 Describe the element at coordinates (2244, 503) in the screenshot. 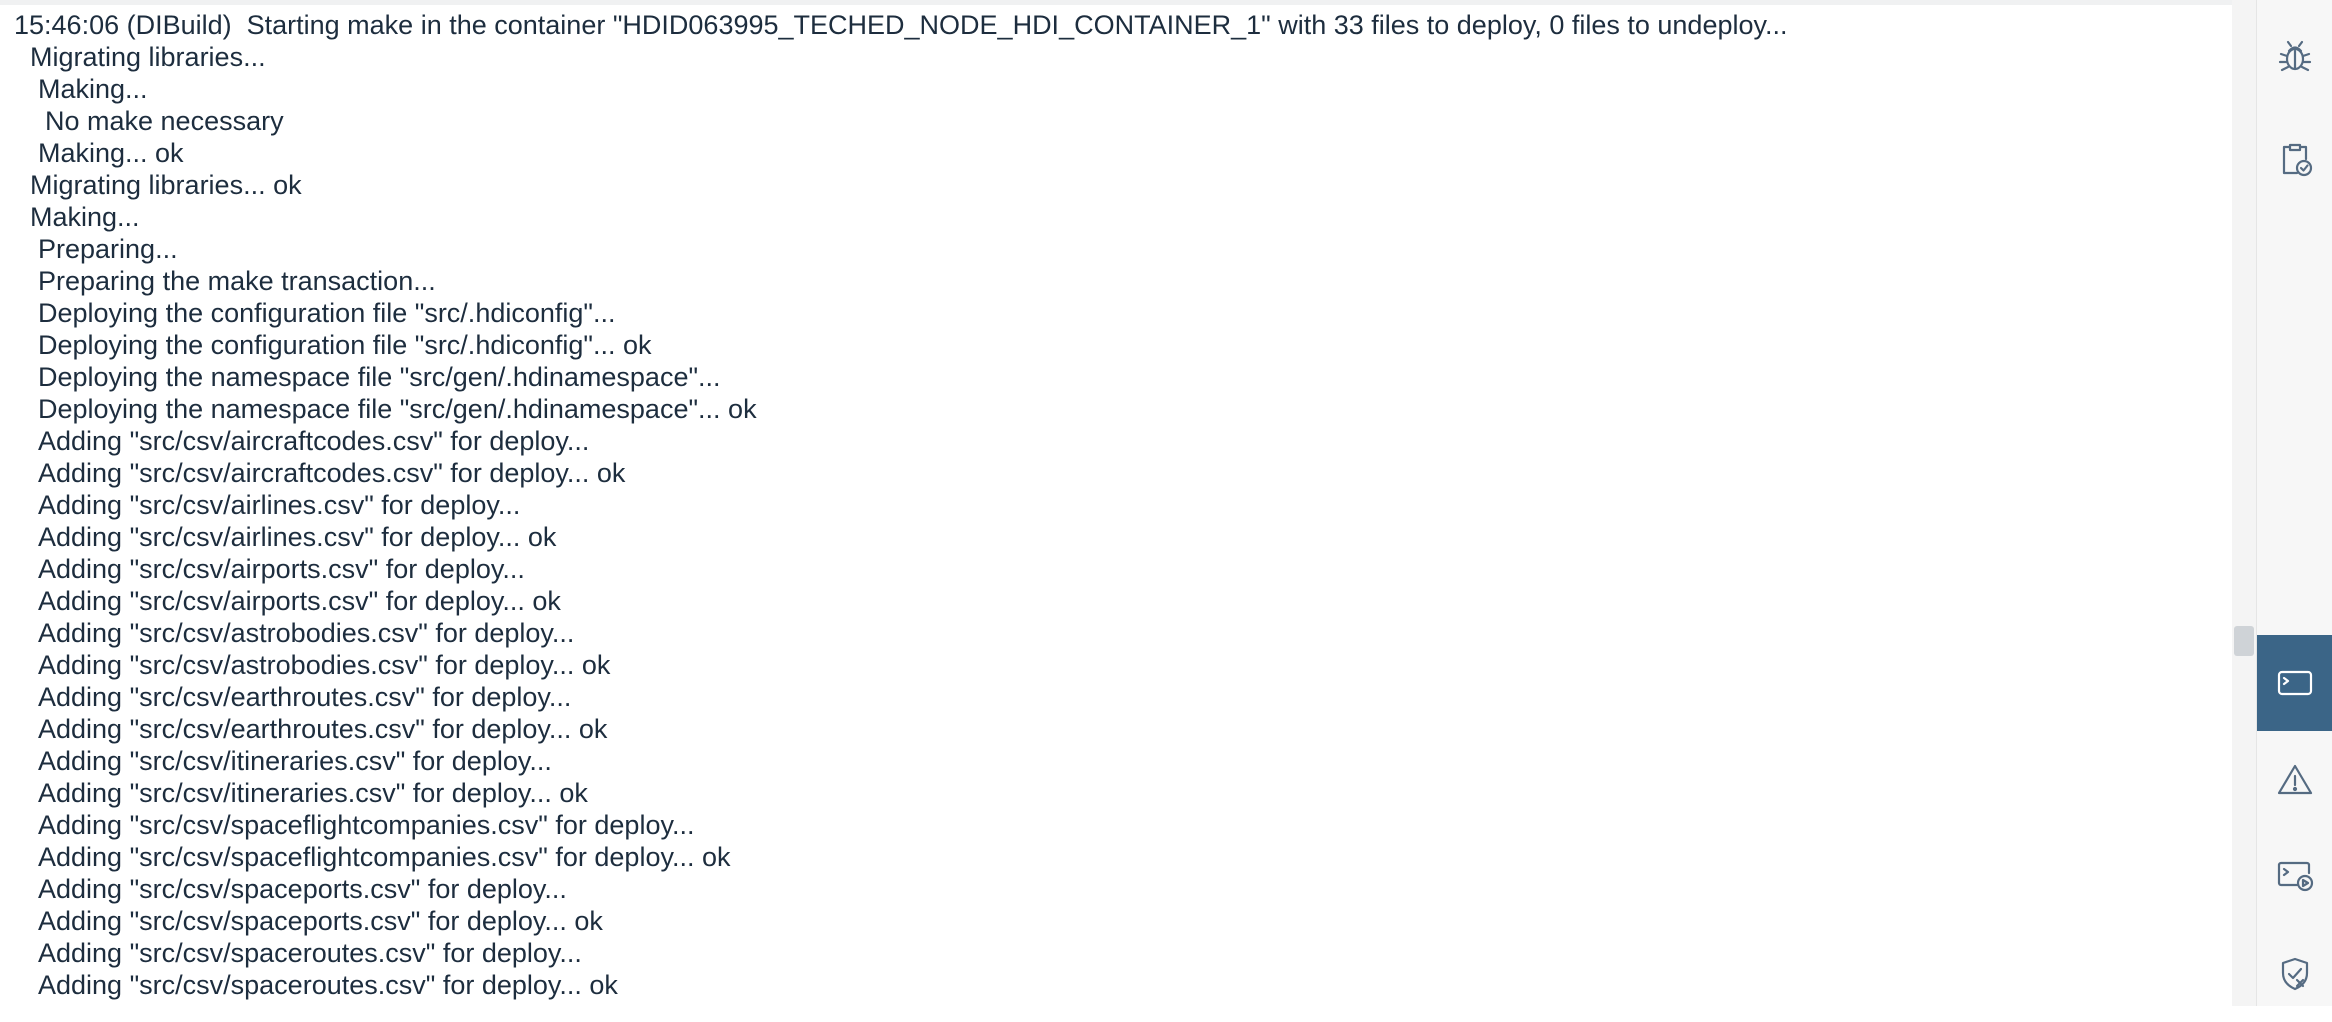

I see `console-scrollbar` at that location.